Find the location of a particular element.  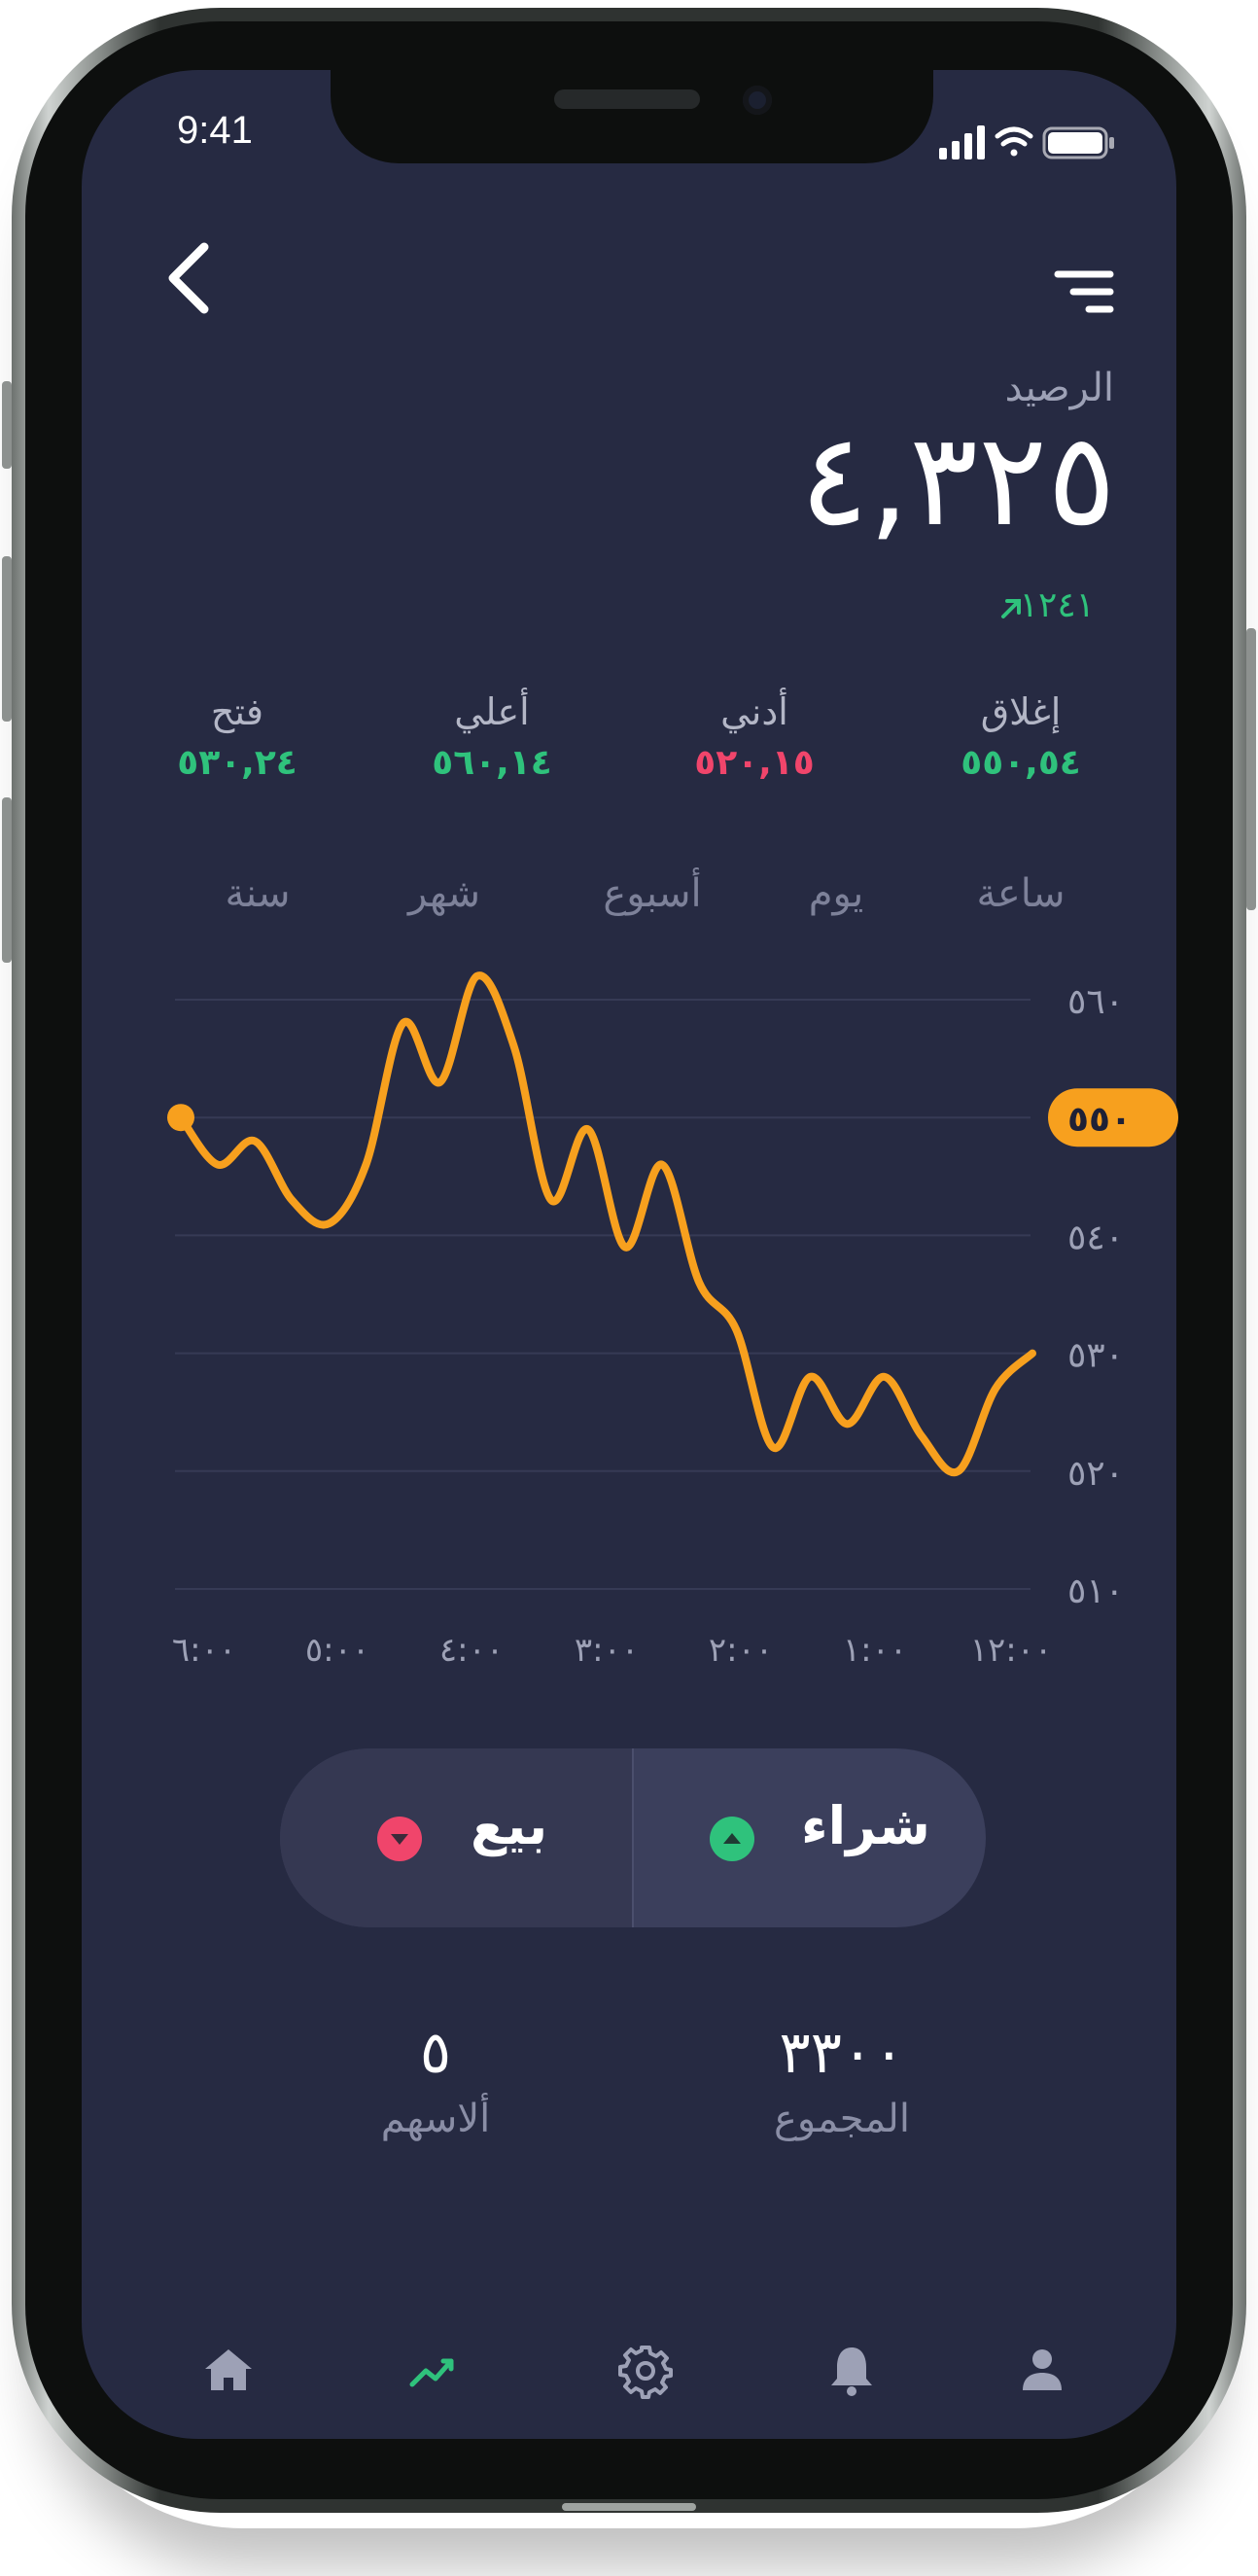

speaker is located at coordinates (627, 99).